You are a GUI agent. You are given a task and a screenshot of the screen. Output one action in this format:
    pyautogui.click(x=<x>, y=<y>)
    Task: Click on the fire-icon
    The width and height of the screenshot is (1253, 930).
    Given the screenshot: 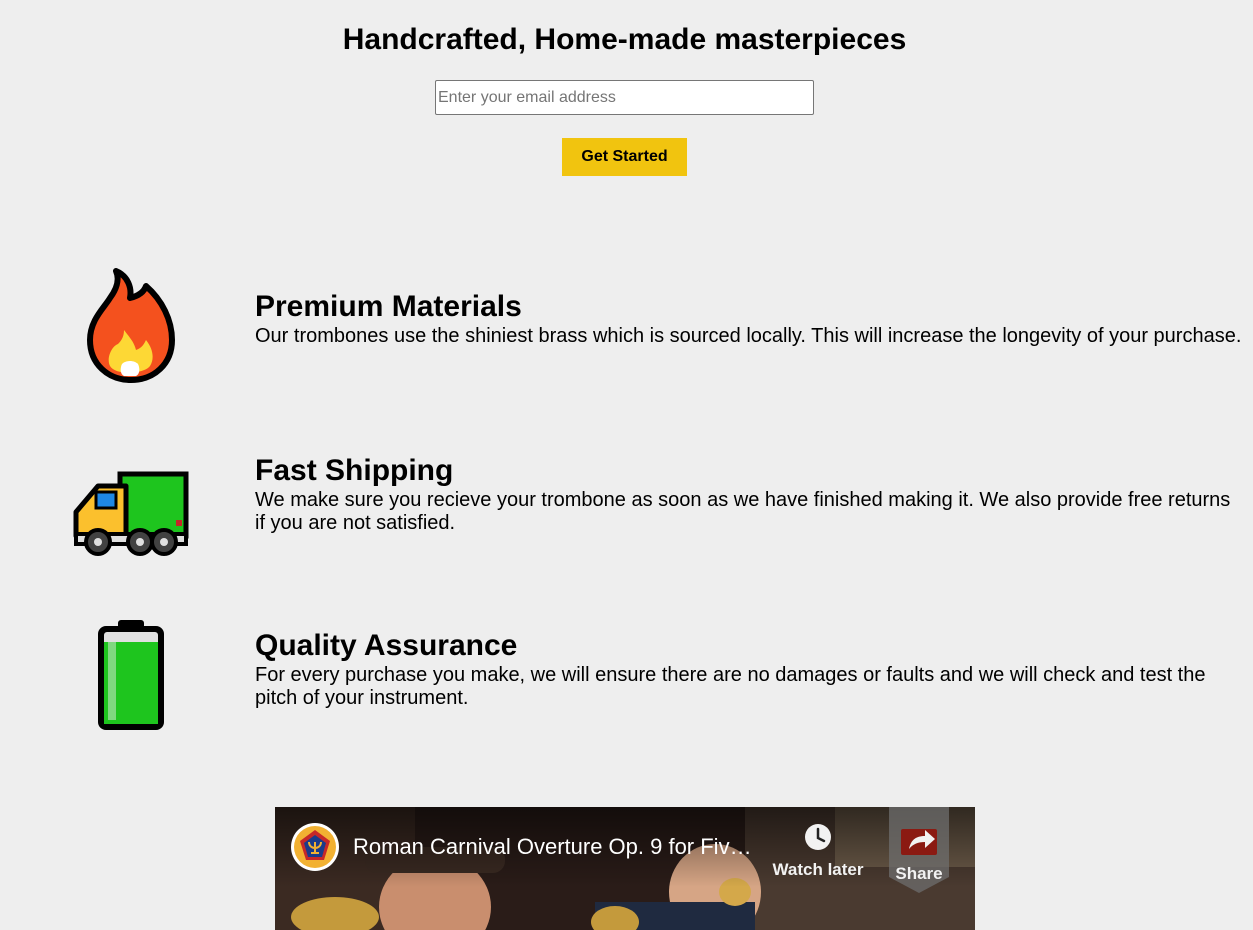 What is the action you would take?
    pyautogui.click(x=131, y=328)
    